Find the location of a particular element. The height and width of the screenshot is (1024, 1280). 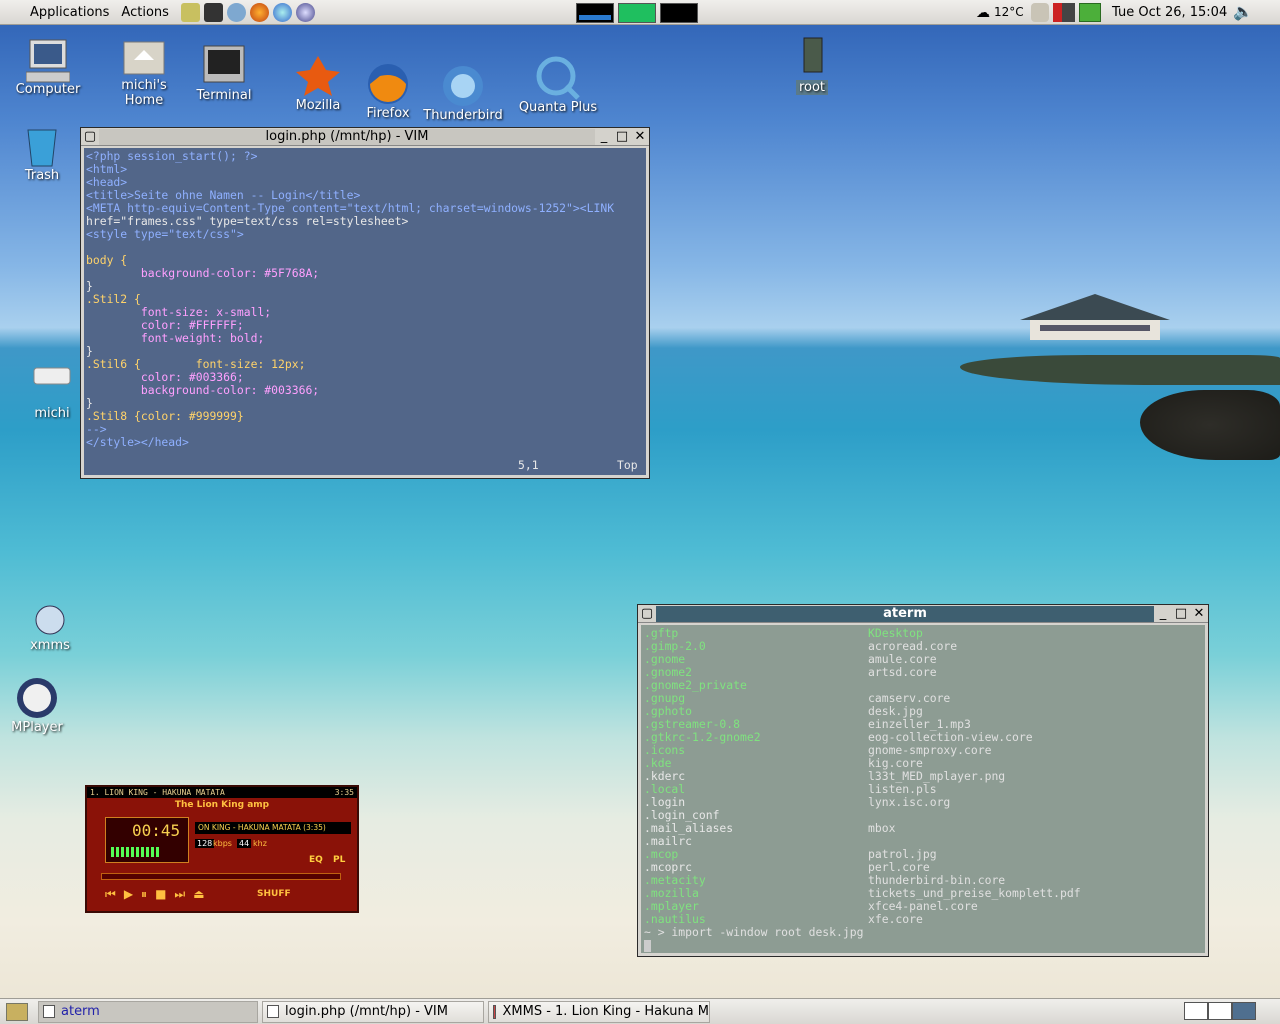

task-xmms: XMMS - 1. Lion King - Hakuna M is located at coordinates (599, 1011).